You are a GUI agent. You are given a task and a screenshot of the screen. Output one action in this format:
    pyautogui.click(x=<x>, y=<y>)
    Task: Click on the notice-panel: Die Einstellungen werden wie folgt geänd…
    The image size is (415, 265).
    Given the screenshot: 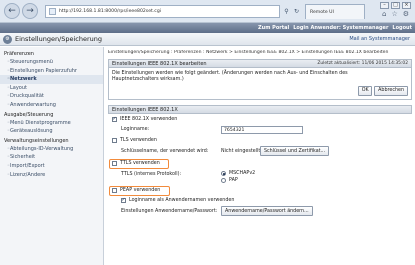 What is the action you would take?
    pyautogui.click(x=260, y=84)
    